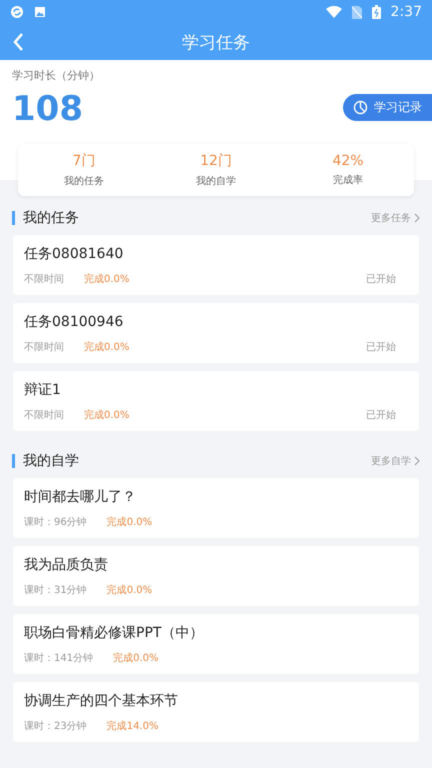 The image size is (432, 768). Describe the element at coordinates (43, 390) in the screenshot. I see `course-title: 辩证1` at that location.